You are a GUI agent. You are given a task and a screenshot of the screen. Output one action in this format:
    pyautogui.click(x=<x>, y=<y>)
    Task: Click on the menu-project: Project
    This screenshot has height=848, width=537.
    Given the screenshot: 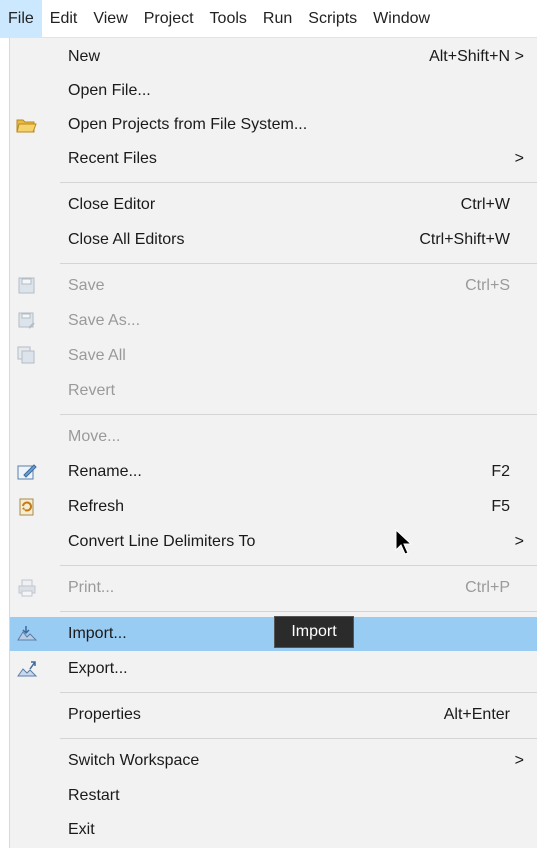 What is the action you would take?
    pyautogui.click(x=169, y=18)
    